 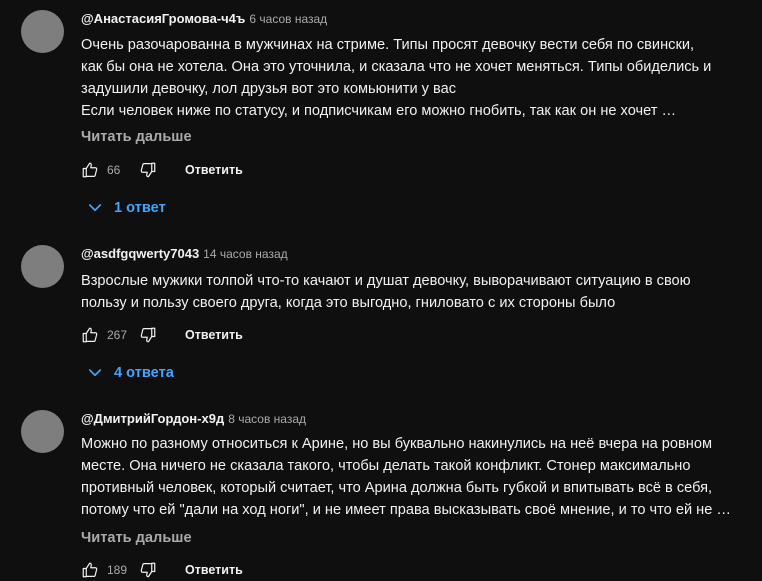 What do you see at coordinates (161, 170) in the screenshot?
I see `comment-actions: 66 Ответить` at bounding box center [161, 170].